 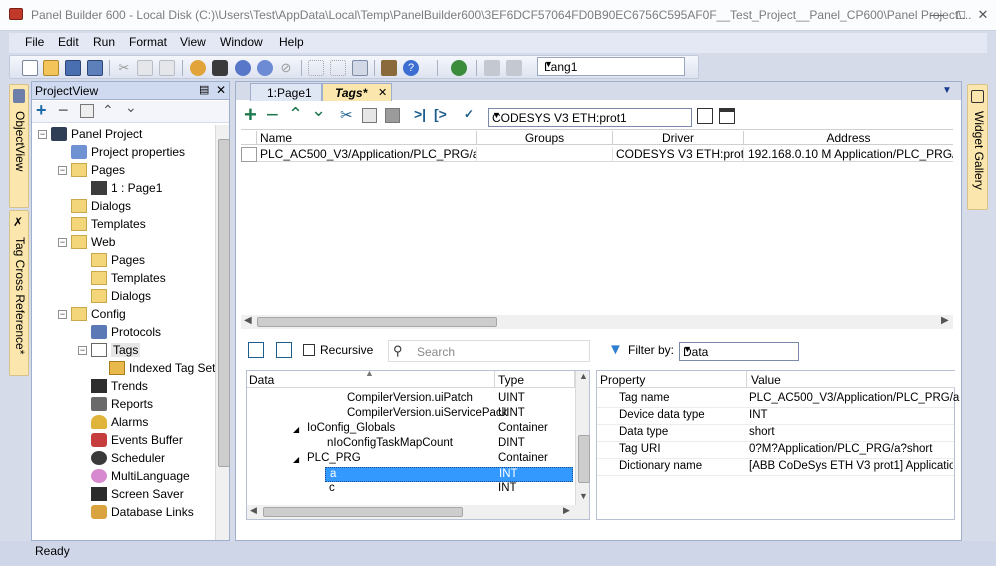 What do you see at coordinates (146, 351) in the screenshot?
I see `tree-item-tags: − Tags` at bounding box center [146, 351].